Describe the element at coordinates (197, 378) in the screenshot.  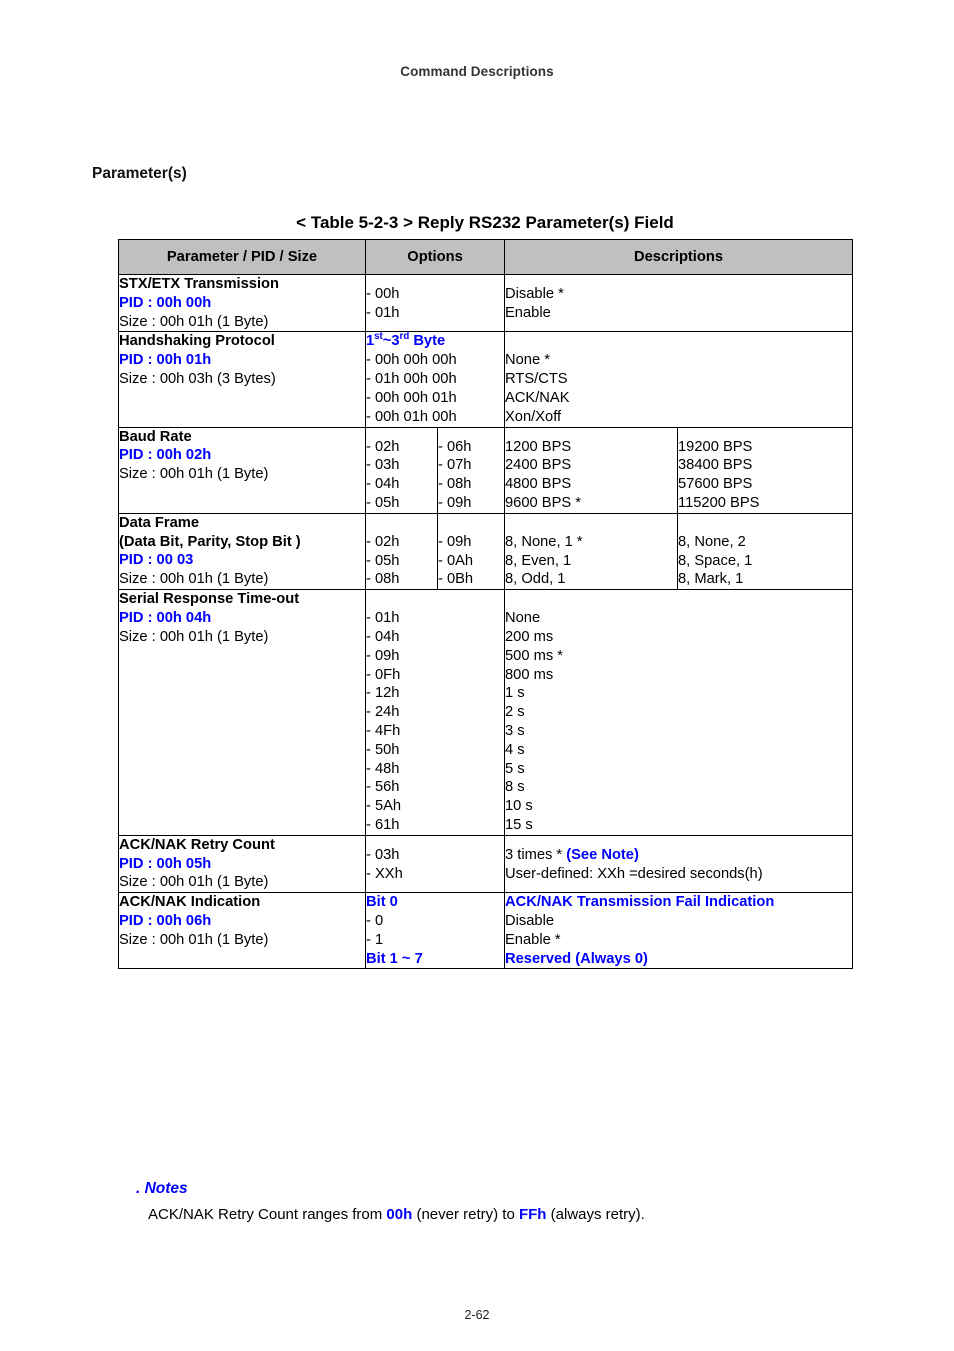
I see `param-size: Size : 00h 03h (3 Bytes)` at that location.